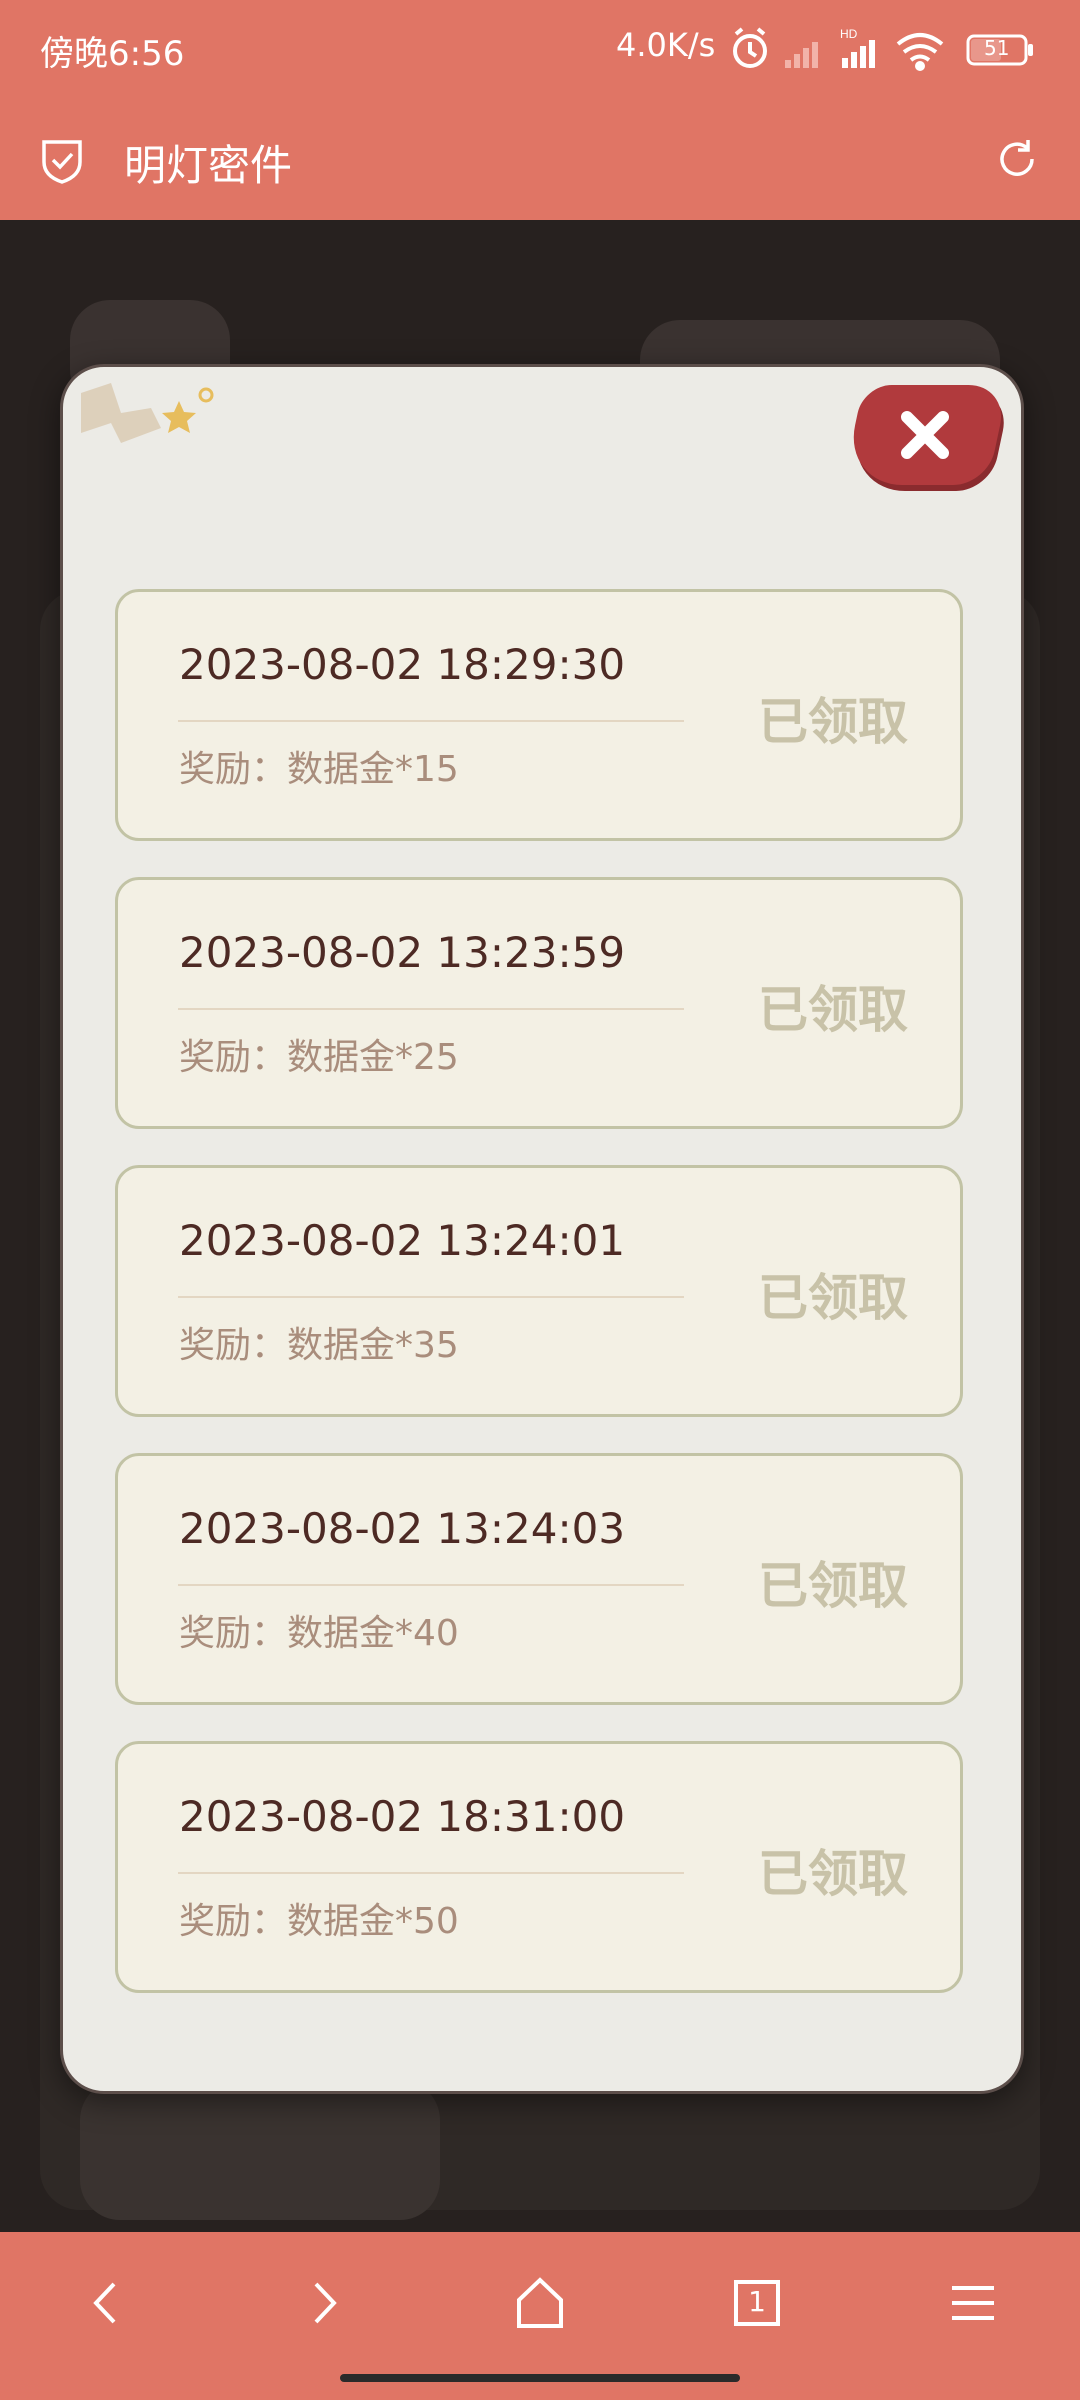  I want to click on svg-text: HD, so click(849, 34).